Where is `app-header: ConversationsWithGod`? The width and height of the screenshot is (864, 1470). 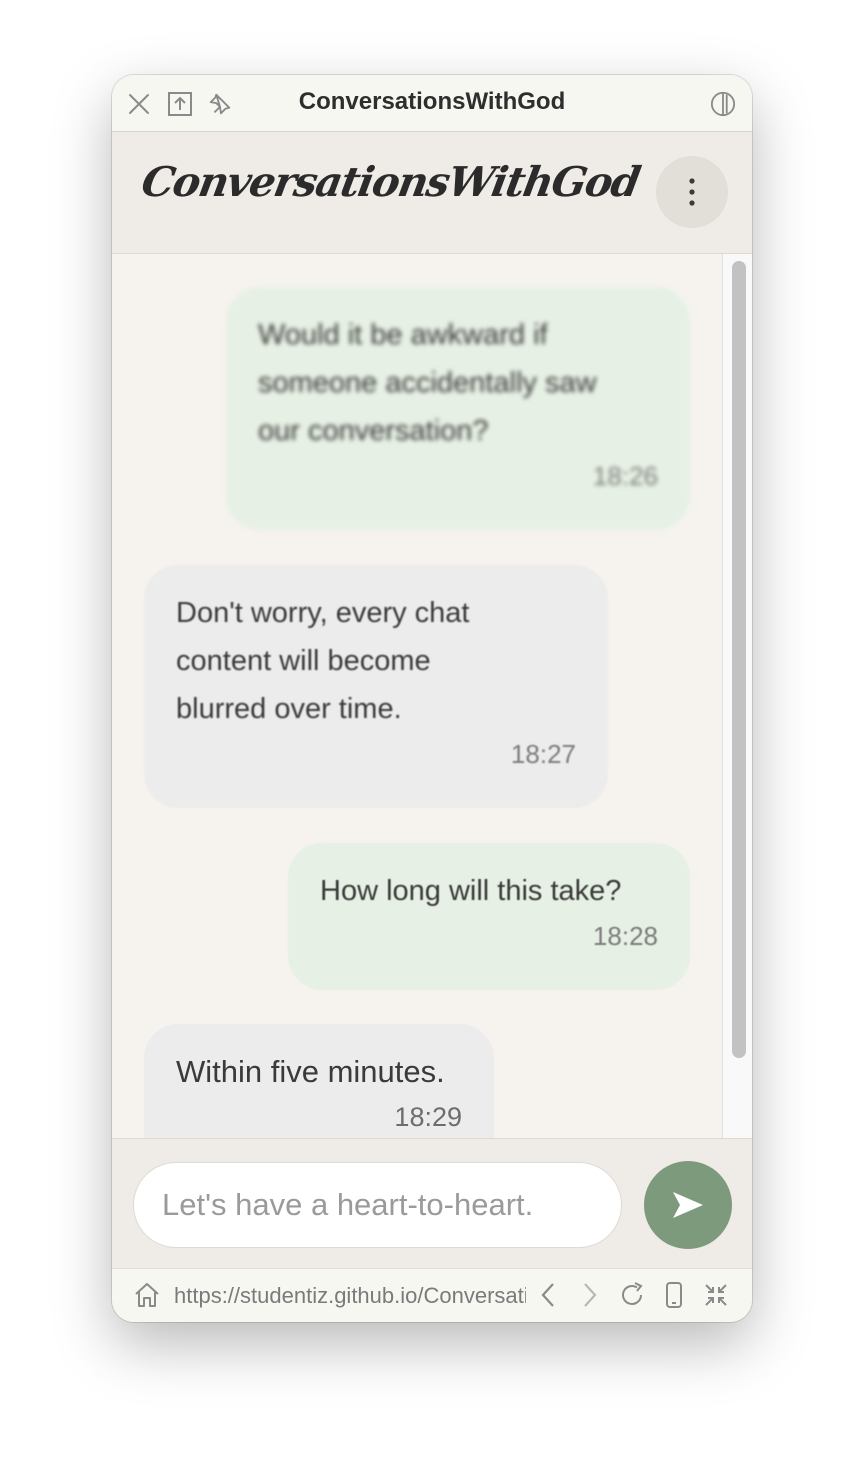 app-header: ConversationsWithGod is located at coordinates (432, 193).